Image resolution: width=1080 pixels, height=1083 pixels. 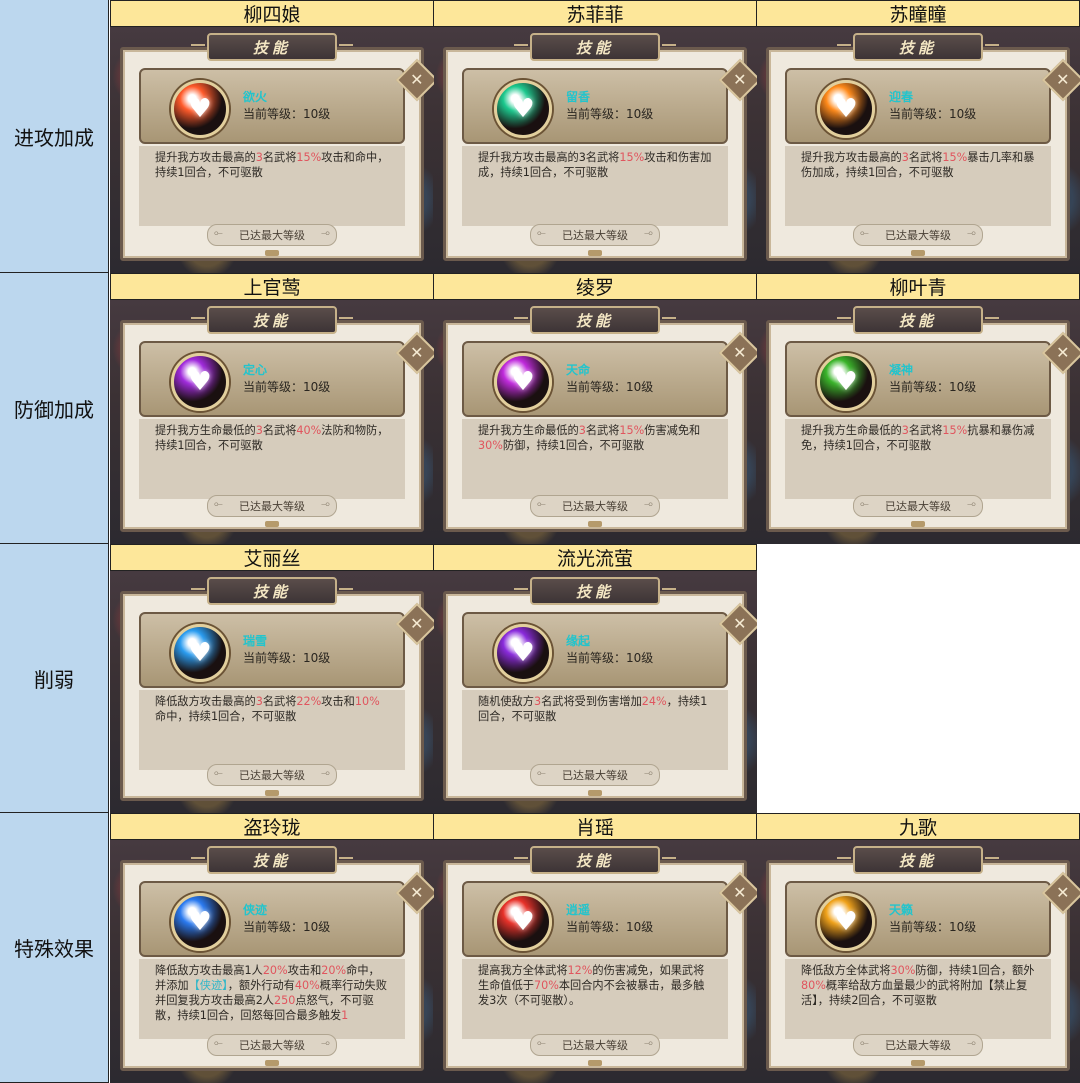 I want to click on skill-description: 降低敌方攻击最高的3名武将22%攻击和10% 命中，持续1回合，不可驱散, so click(x=272, y=730).